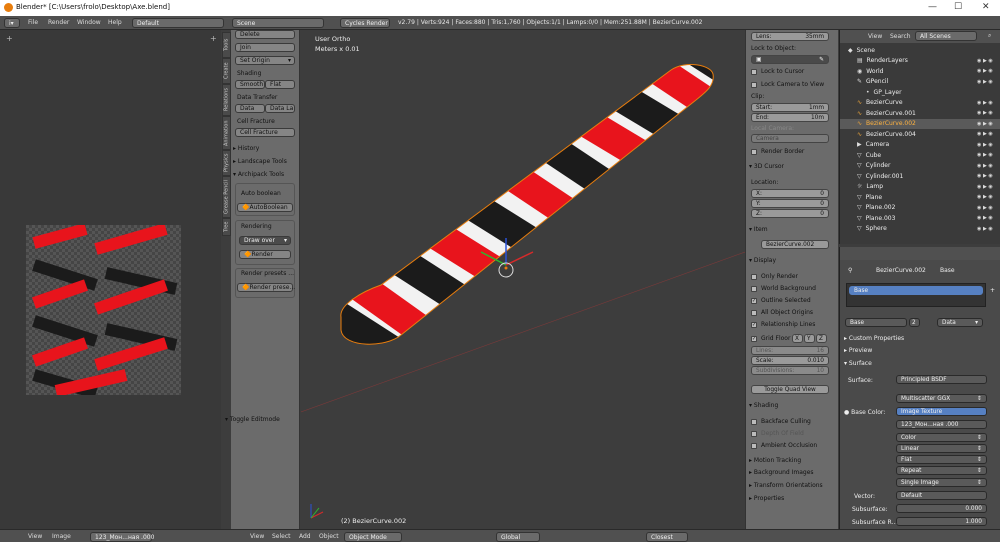  Describe the element at coordinates (775, 460) in the screenshot. I see `panel-motion-tracking: ▸ Motion Tracking` at that location.